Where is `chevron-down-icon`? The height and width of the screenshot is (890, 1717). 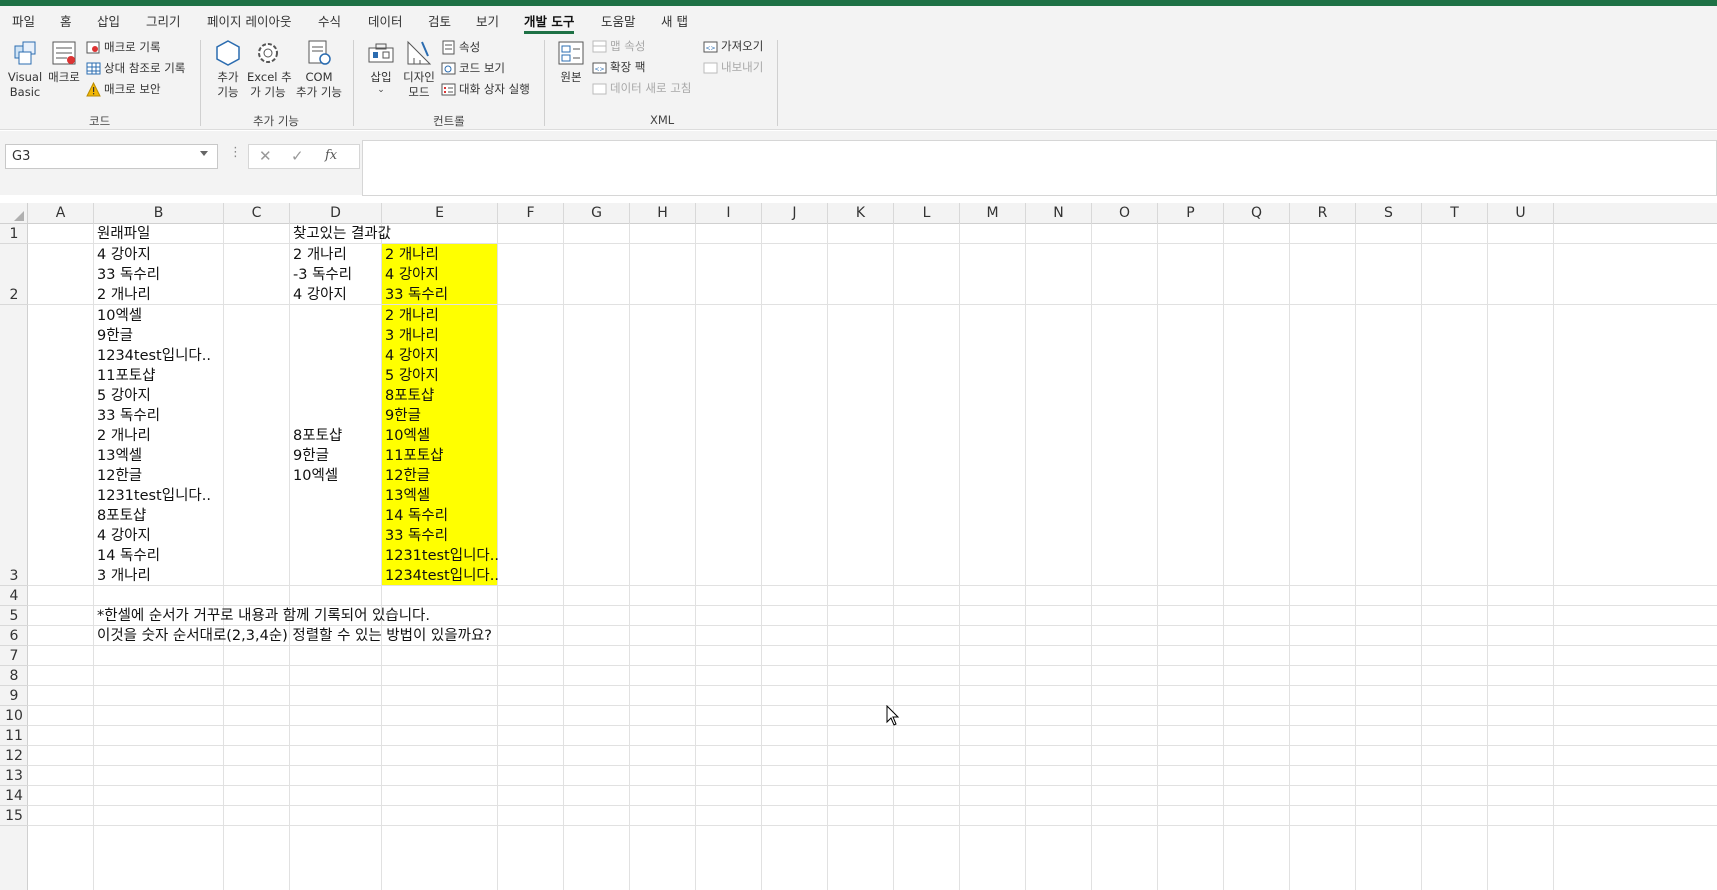 chevron-down-icon is located at coordinates (204, 153).